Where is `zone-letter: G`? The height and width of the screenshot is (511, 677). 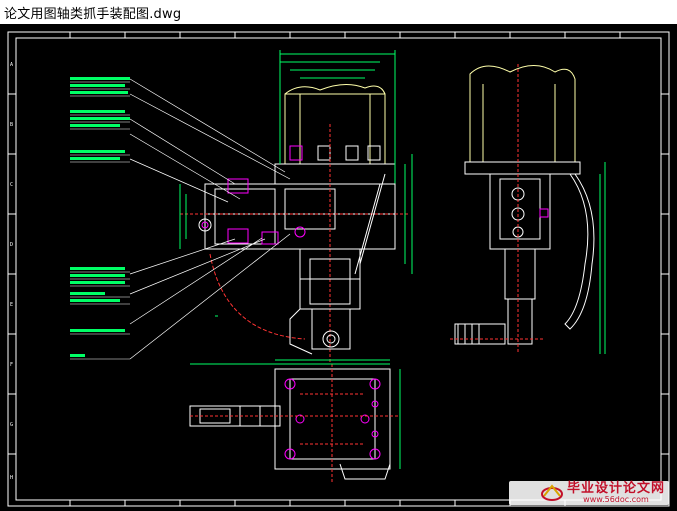 zone-letter: G is located at coordinates (11, 425).